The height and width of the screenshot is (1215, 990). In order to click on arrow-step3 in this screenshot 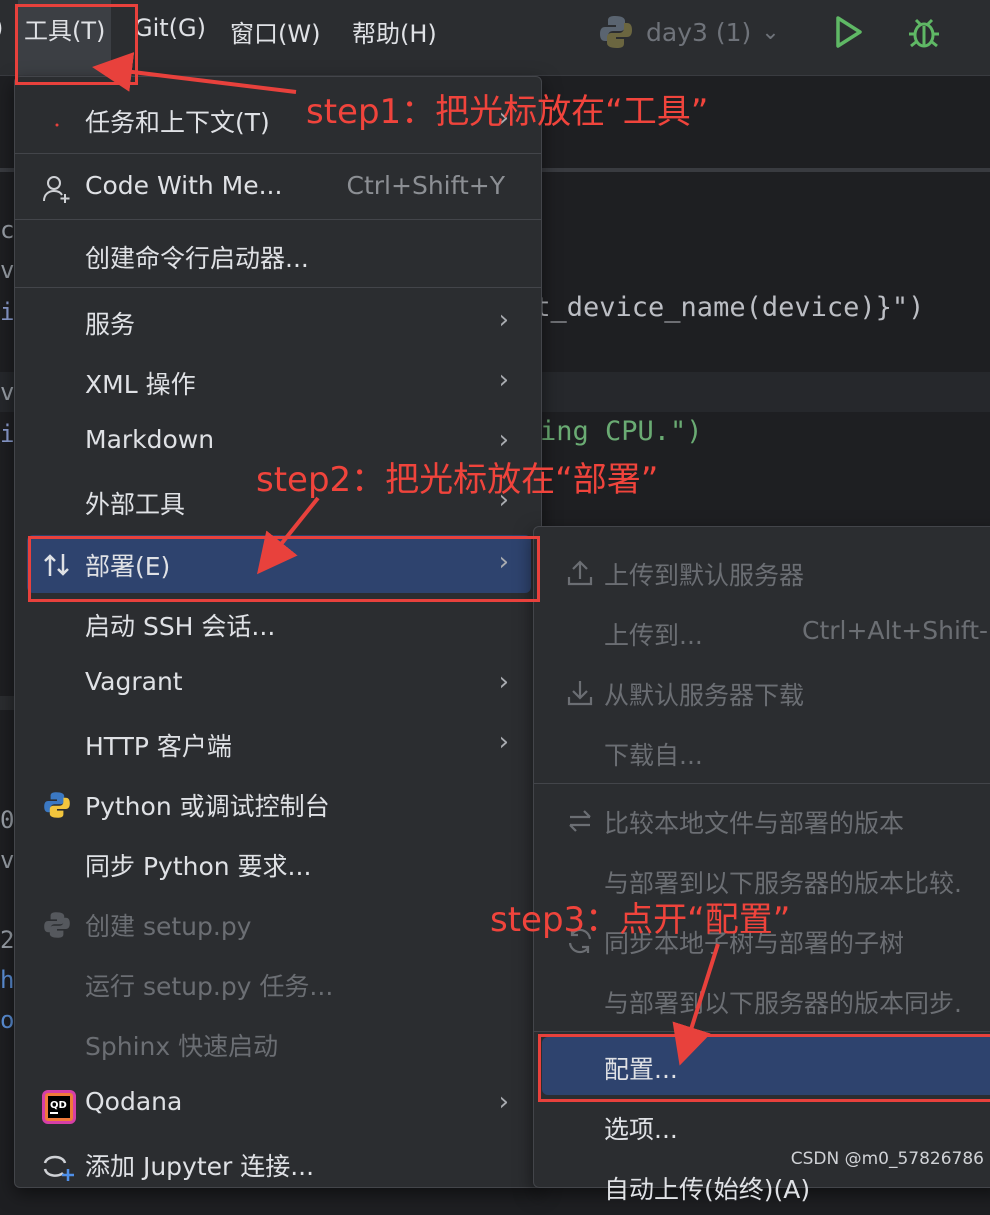, I will do `click(696, 1004)`.